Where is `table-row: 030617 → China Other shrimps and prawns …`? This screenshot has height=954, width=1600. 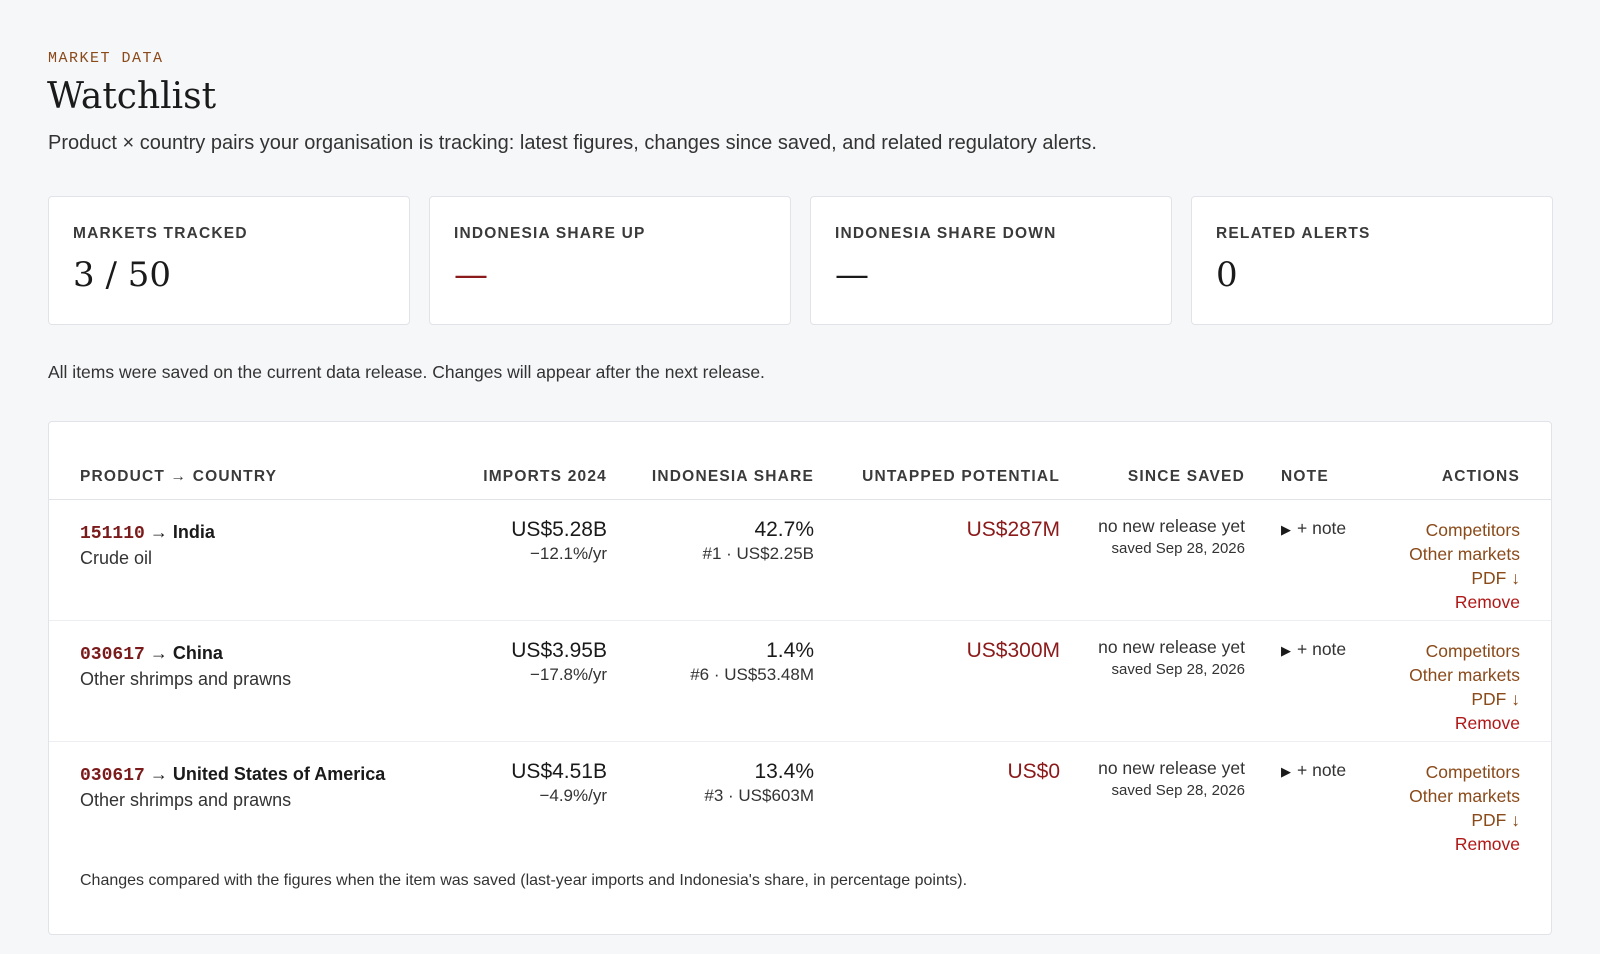 table-row: 030617 → China Other shrimps and prawns … is located at coordinates (800, 681).